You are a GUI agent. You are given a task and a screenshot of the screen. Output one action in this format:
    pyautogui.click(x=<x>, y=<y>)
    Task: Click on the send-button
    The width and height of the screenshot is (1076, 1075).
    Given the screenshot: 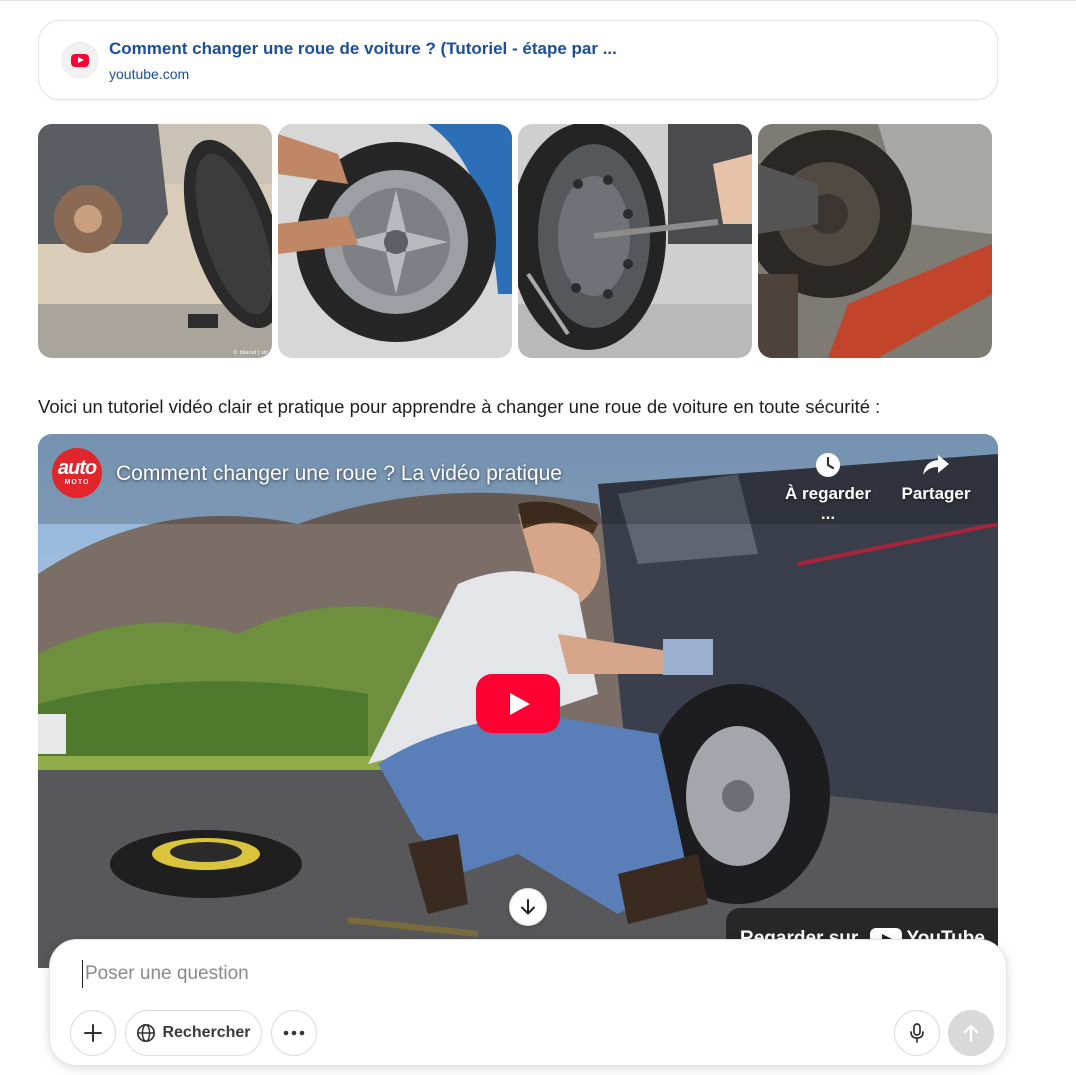 What is the action you would take?
    pyautogui.click(x=971, y=1033)
    